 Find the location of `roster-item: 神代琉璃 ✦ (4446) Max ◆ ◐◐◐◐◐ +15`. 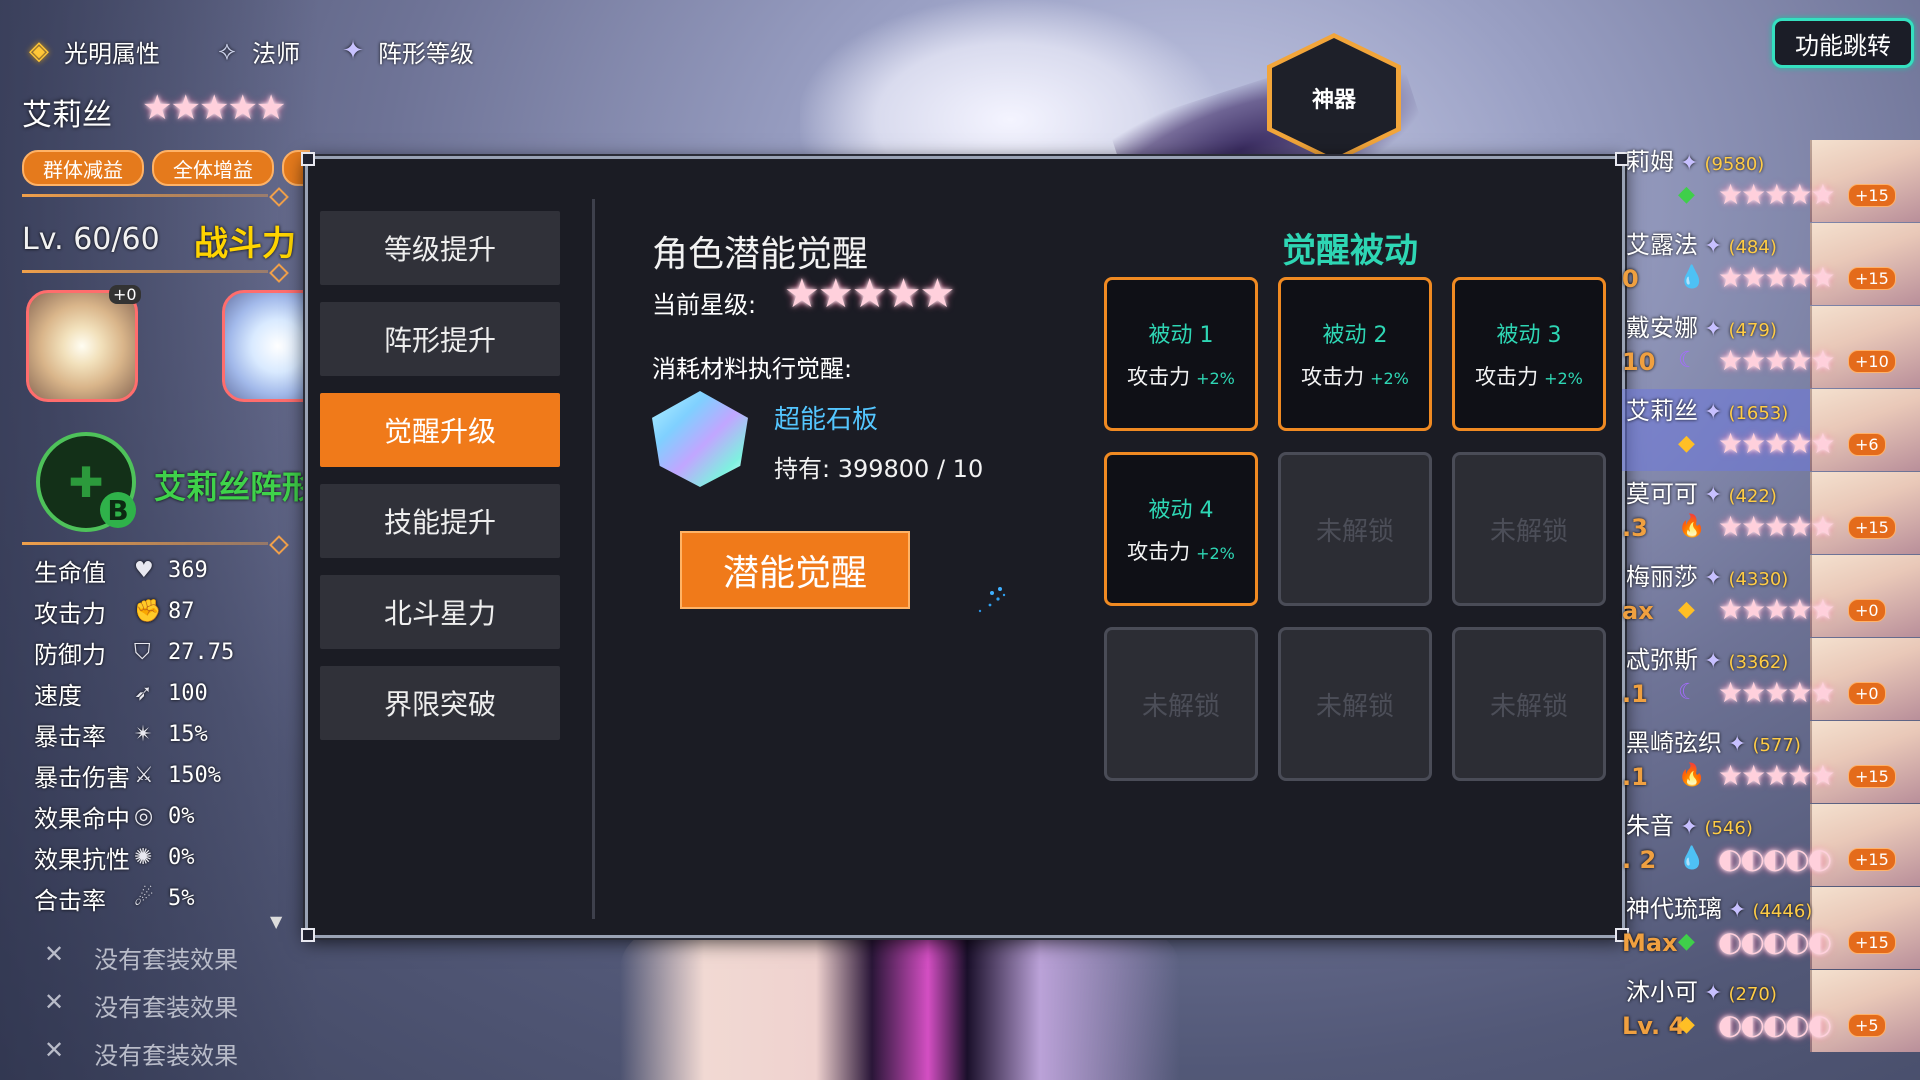

roster-item: 神代琉璃 ✦ (4446) Max ◆ ◐◐◐◐◐ +15 is located at coordinates (1771, 928).